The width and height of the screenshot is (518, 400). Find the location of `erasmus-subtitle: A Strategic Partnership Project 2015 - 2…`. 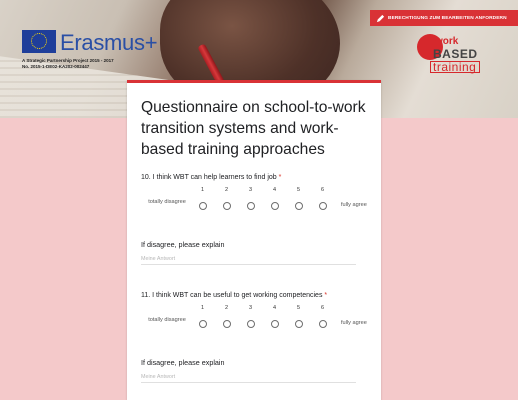

erasmus-subtitle: A Strategic Partnership Project 2015 - 2… is located at coordinates (68, 63).